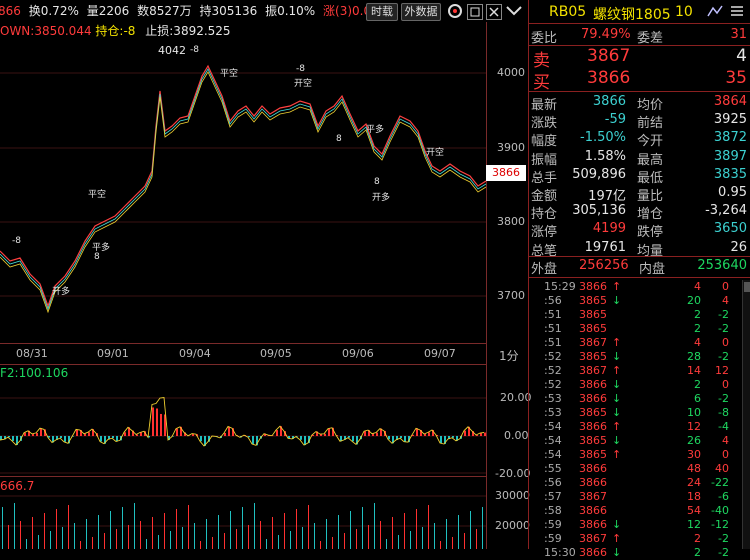  Describe the element at coordinates (553, 315) in the screenshot. I see `tick-time: :51` at that location.